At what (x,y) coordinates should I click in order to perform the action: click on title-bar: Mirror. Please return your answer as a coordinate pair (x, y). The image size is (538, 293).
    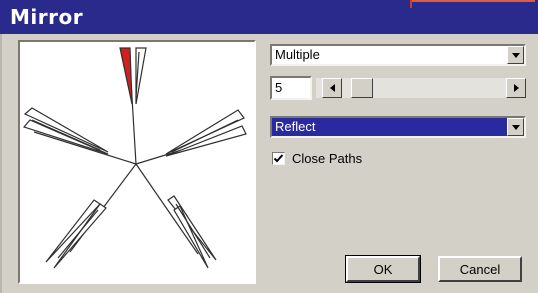
    Looking at the image, I should click on (269, 17).